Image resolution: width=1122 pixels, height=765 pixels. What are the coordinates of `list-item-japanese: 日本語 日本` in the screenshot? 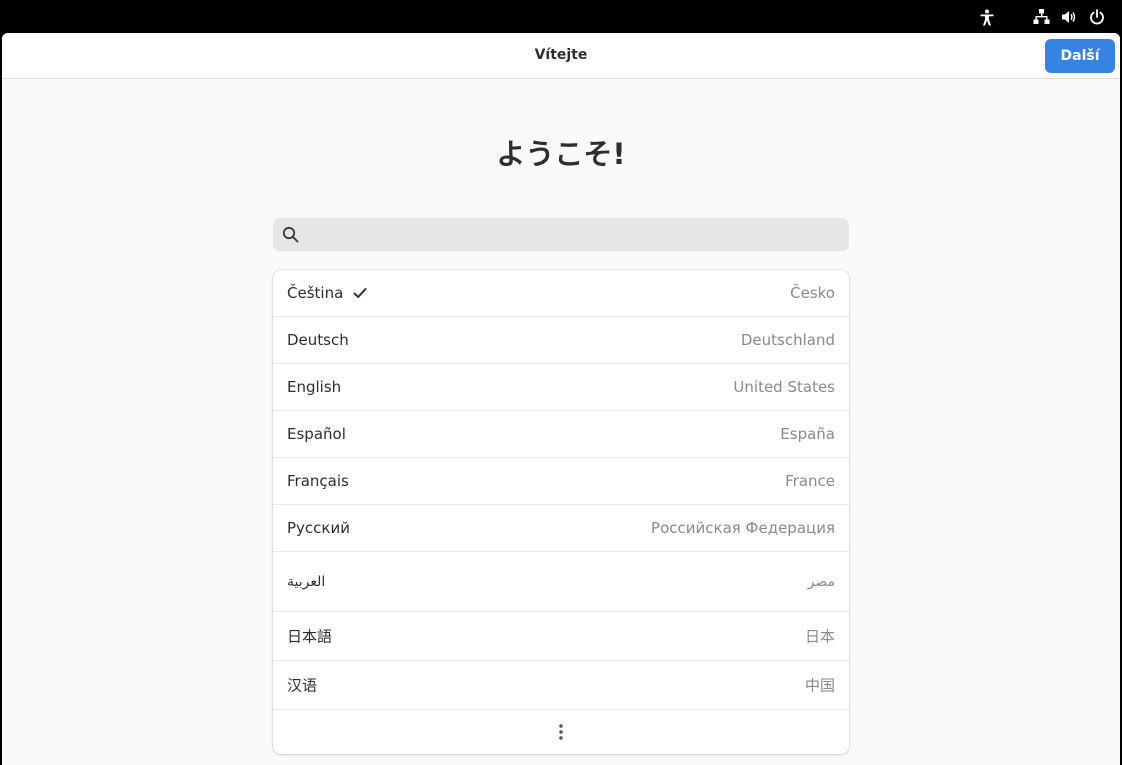 It's located at (561, 636).